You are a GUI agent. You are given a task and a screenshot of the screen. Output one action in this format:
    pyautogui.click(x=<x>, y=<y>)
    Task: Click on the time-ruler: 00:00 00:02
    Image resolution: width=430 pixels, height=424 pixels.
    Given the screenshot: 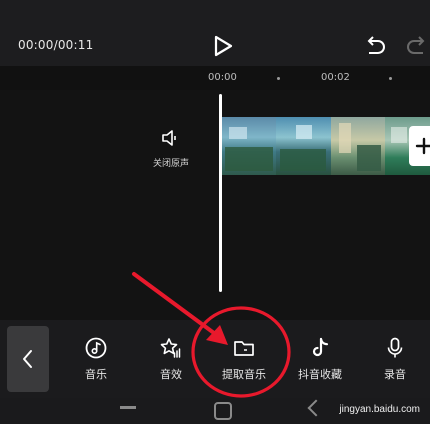 What is the action you would take?
    pyautogui.click(x=215, y=78)
    